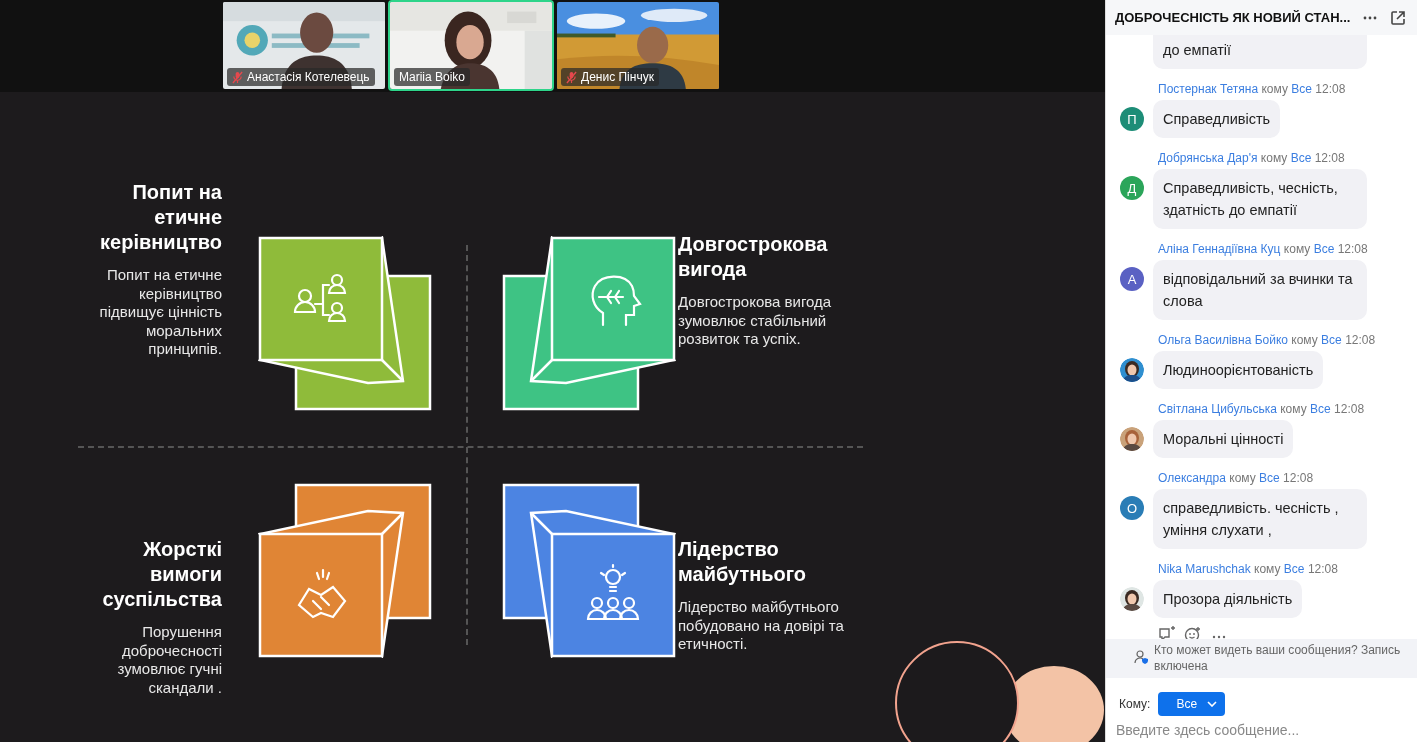 The image size is (1417, 742). I want to click on participant-name: Денис Пінчук, so click(617, 77).